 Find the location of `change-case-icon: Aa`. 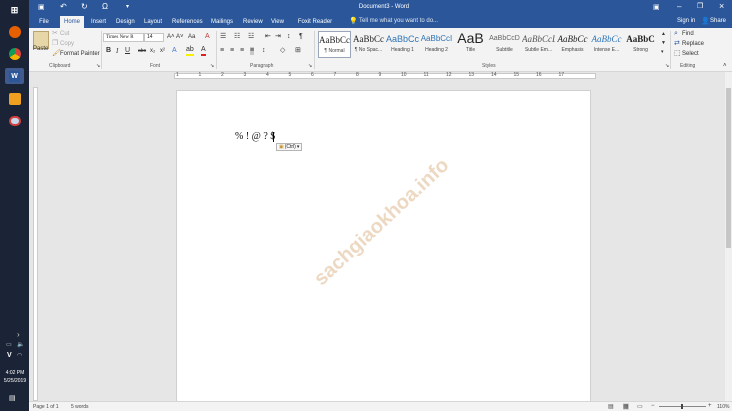

change-case-icon: Aa is located at coordinates (191, 37).